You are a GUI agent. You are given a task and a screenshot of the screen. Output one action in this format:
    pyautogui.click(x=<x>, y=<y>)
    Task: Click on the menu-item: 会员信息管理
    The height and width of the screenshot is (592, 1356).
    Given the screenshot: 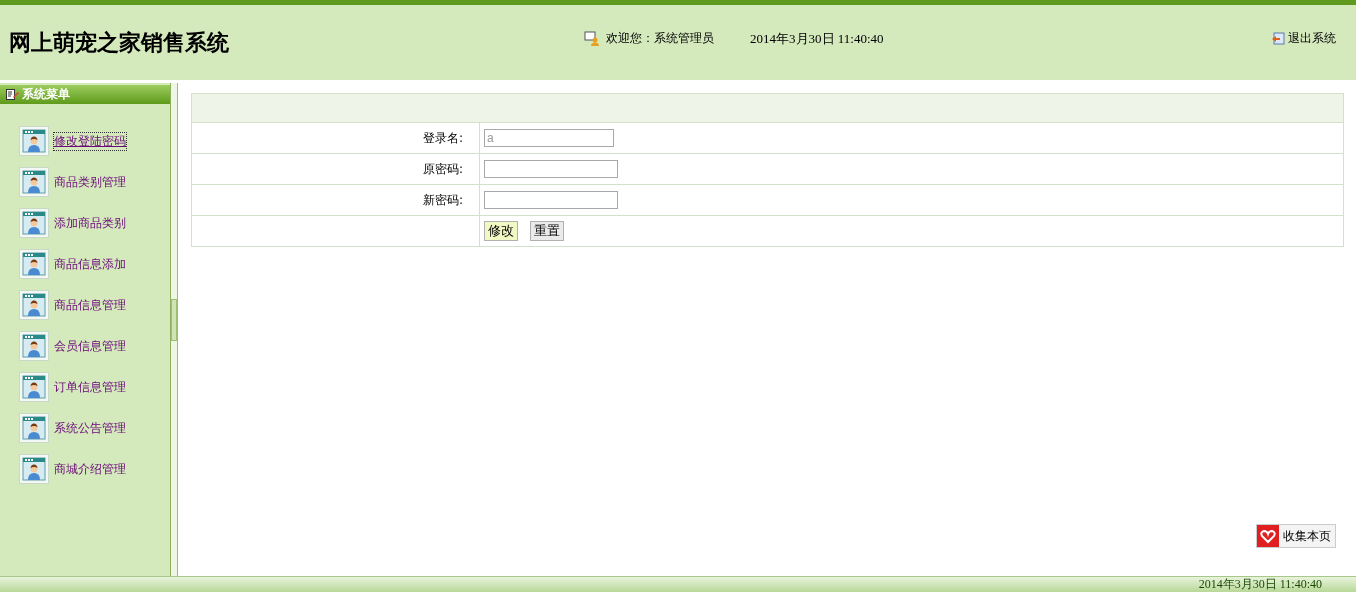 What is the action you would take?
    pyautogui.click(x=90, y=346)
    